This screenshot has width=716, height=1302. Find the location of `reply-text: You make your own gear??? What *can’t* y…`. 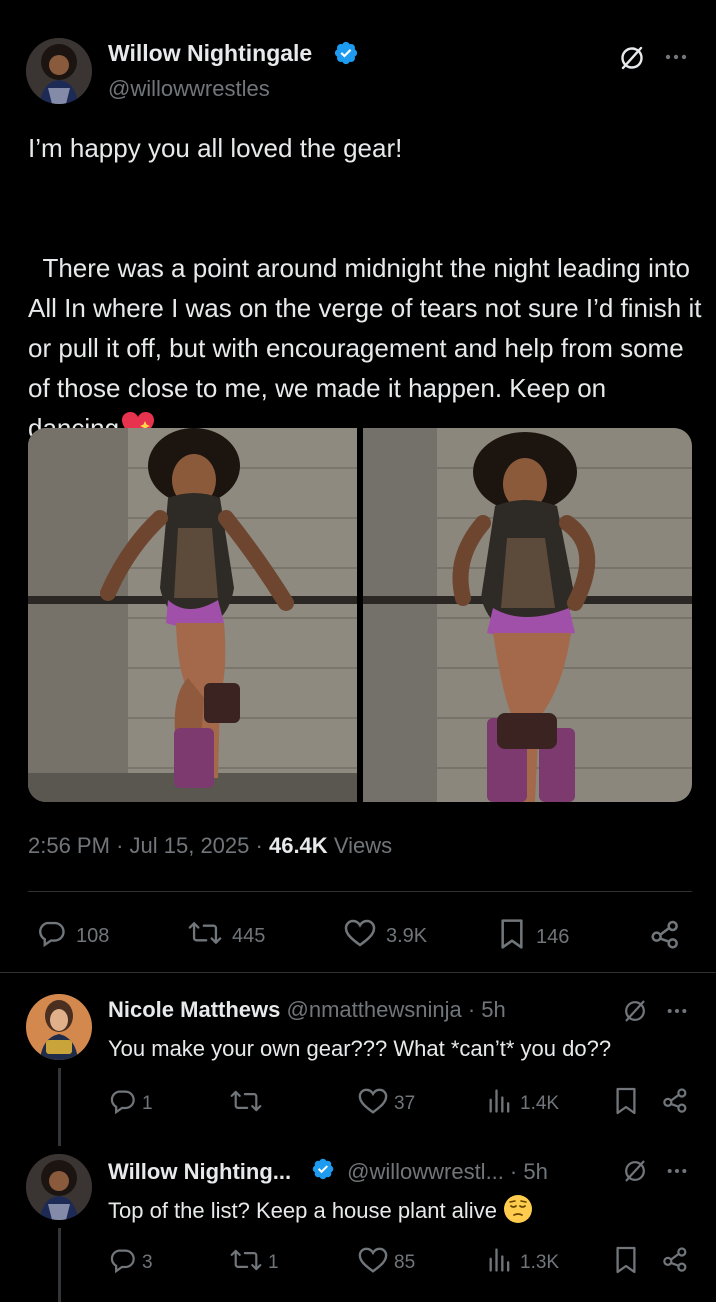

reply-text: You make your own gear??? What *can’t* y… is located at coordinates (360, 1048).